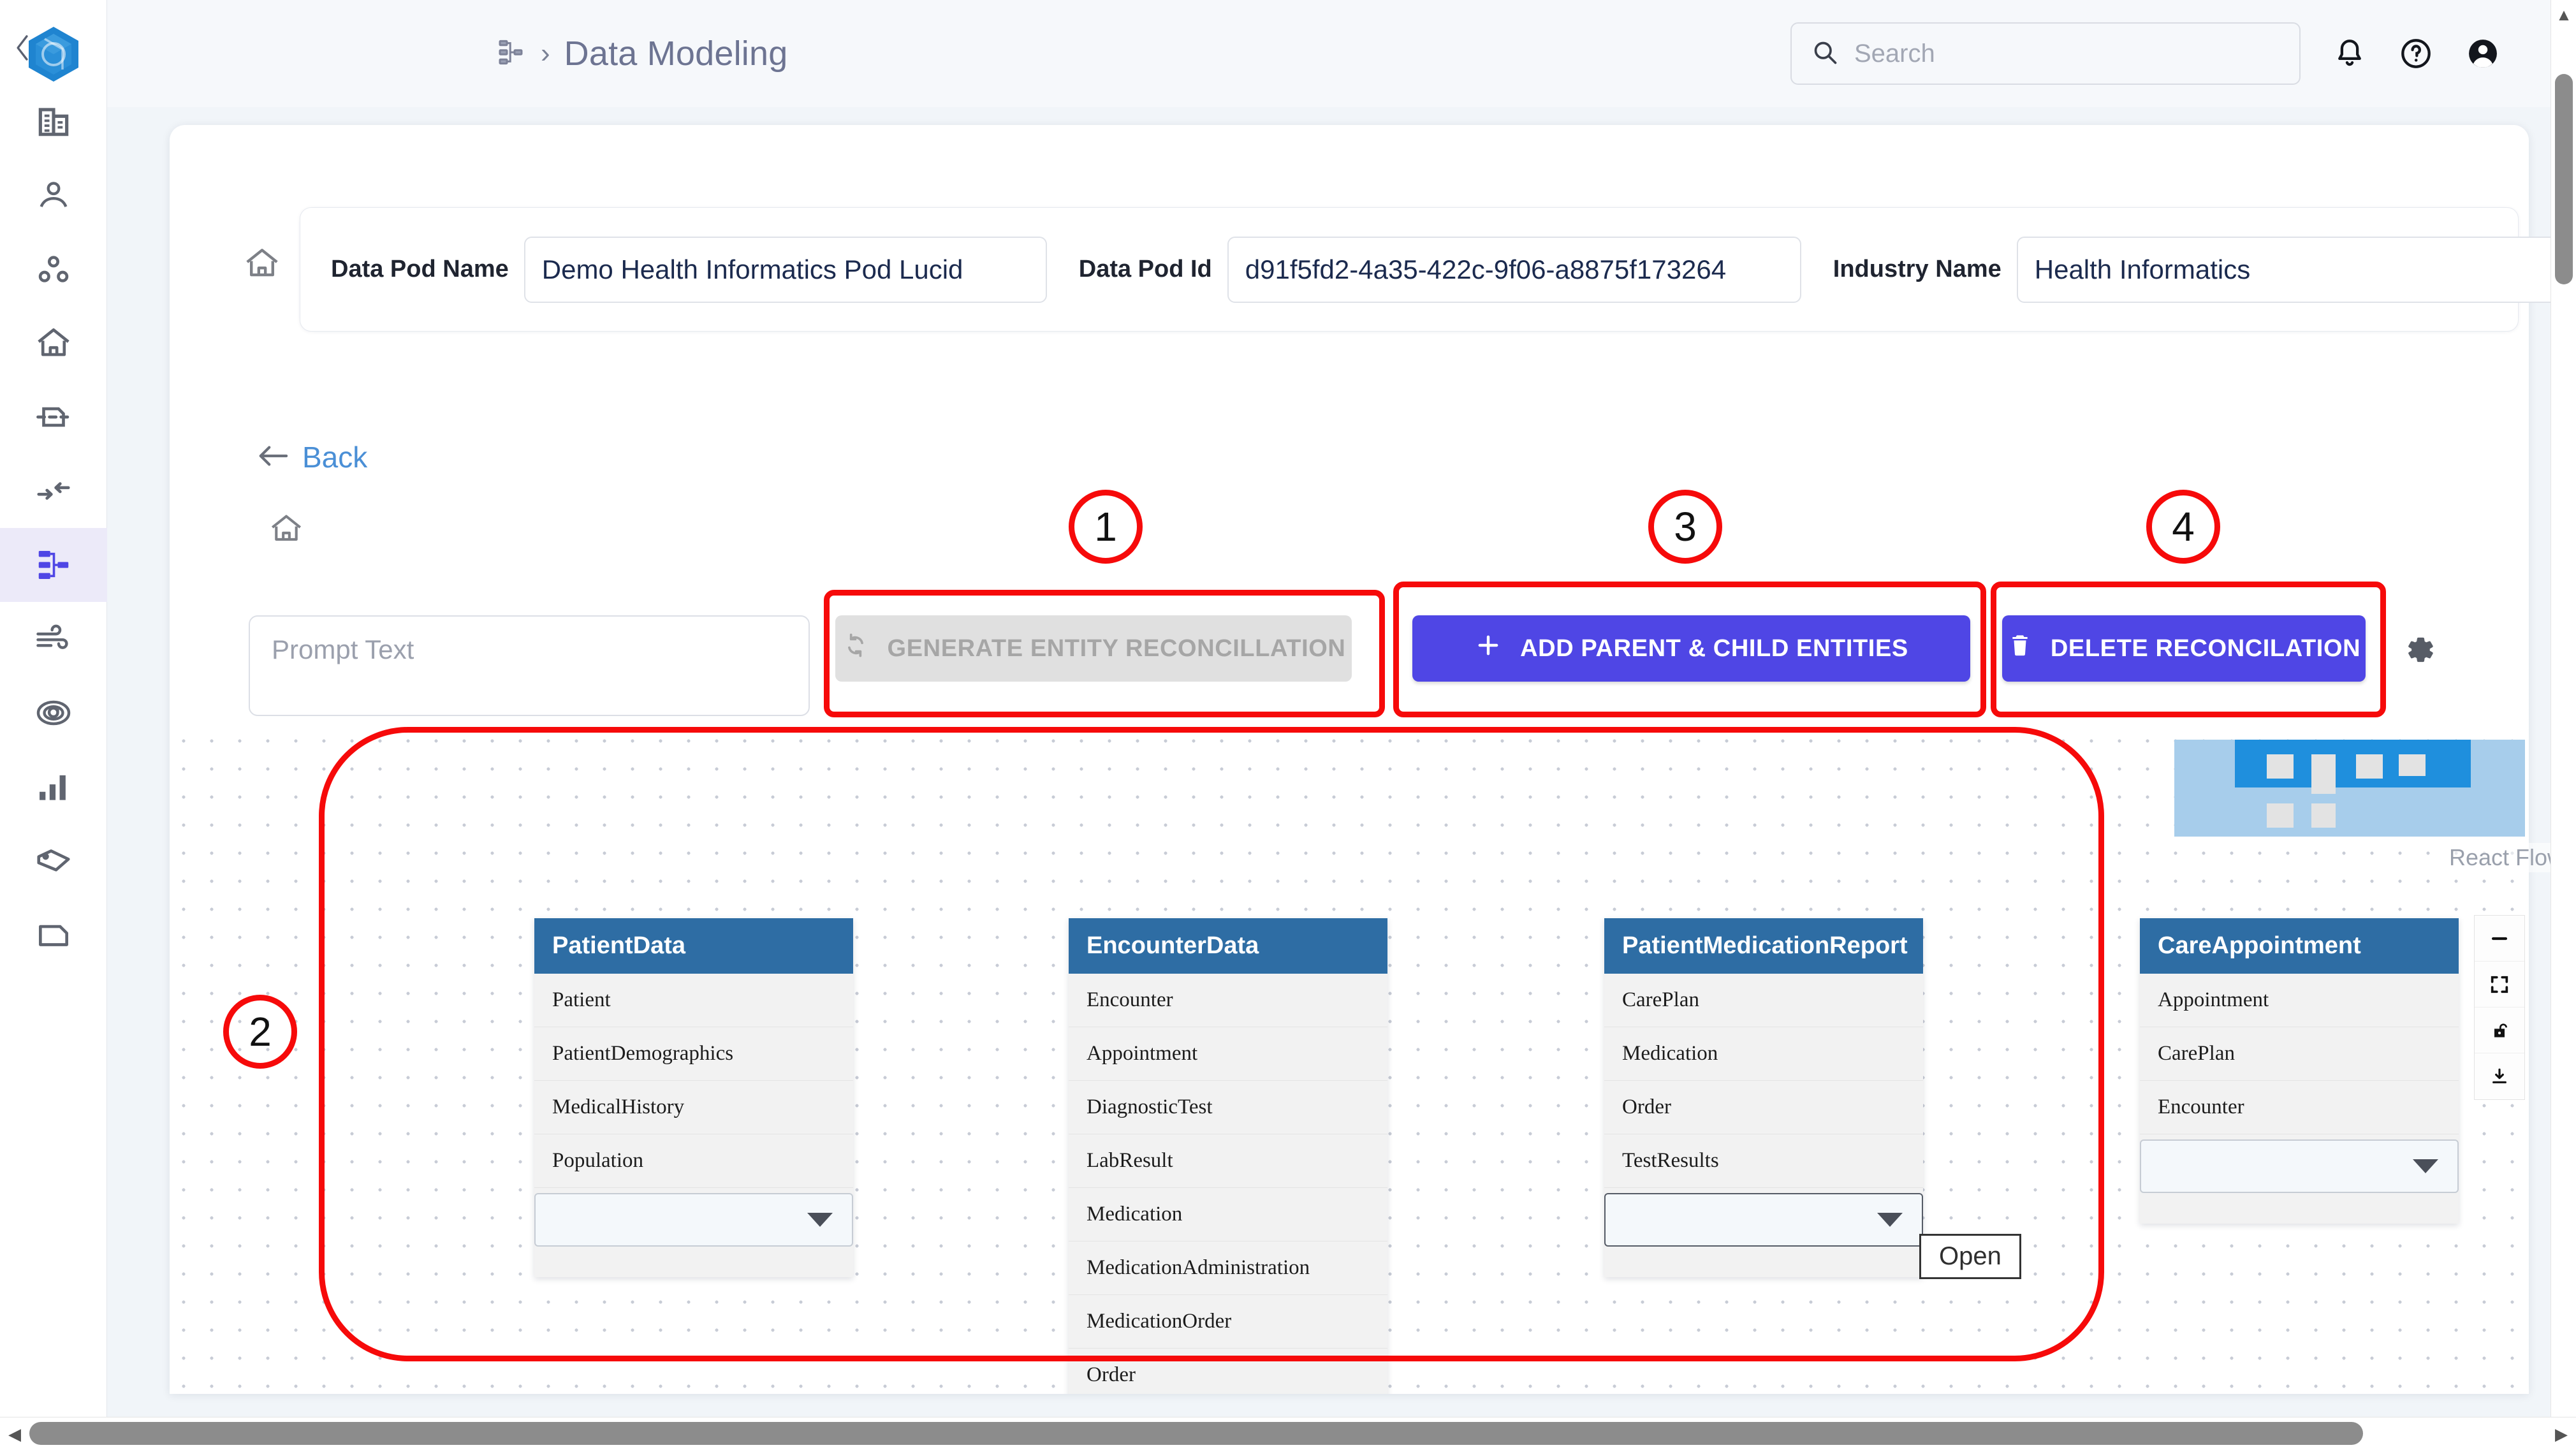  I want to click on scroll-left-arrow: ◀, so click(15, 1433).